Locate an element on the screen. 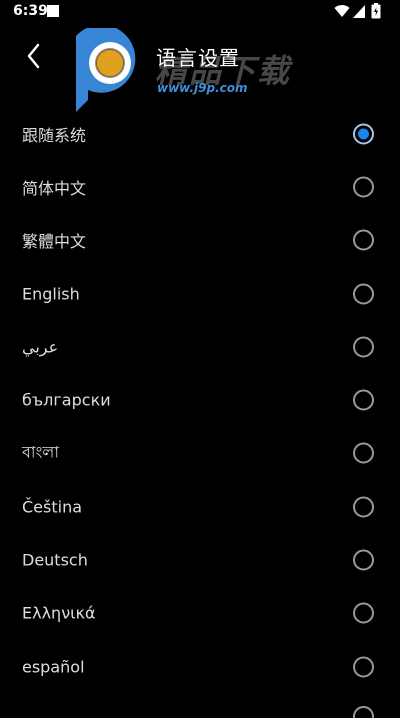 Image resolution: width=400 pixels, height=718 pixels. language-label: عربي is located at coordinates (40, 347).